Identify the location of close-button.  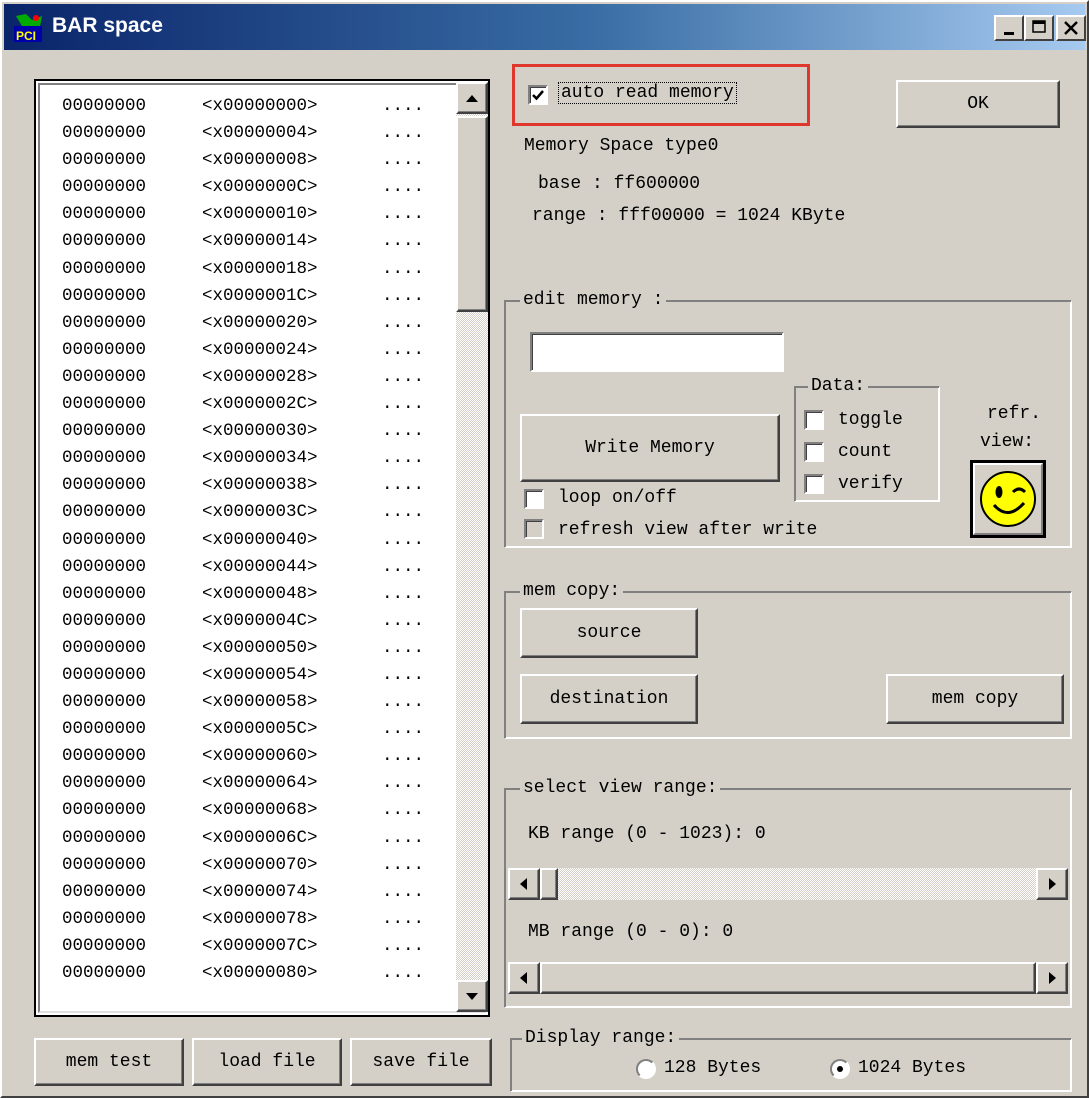
(1071, 28).